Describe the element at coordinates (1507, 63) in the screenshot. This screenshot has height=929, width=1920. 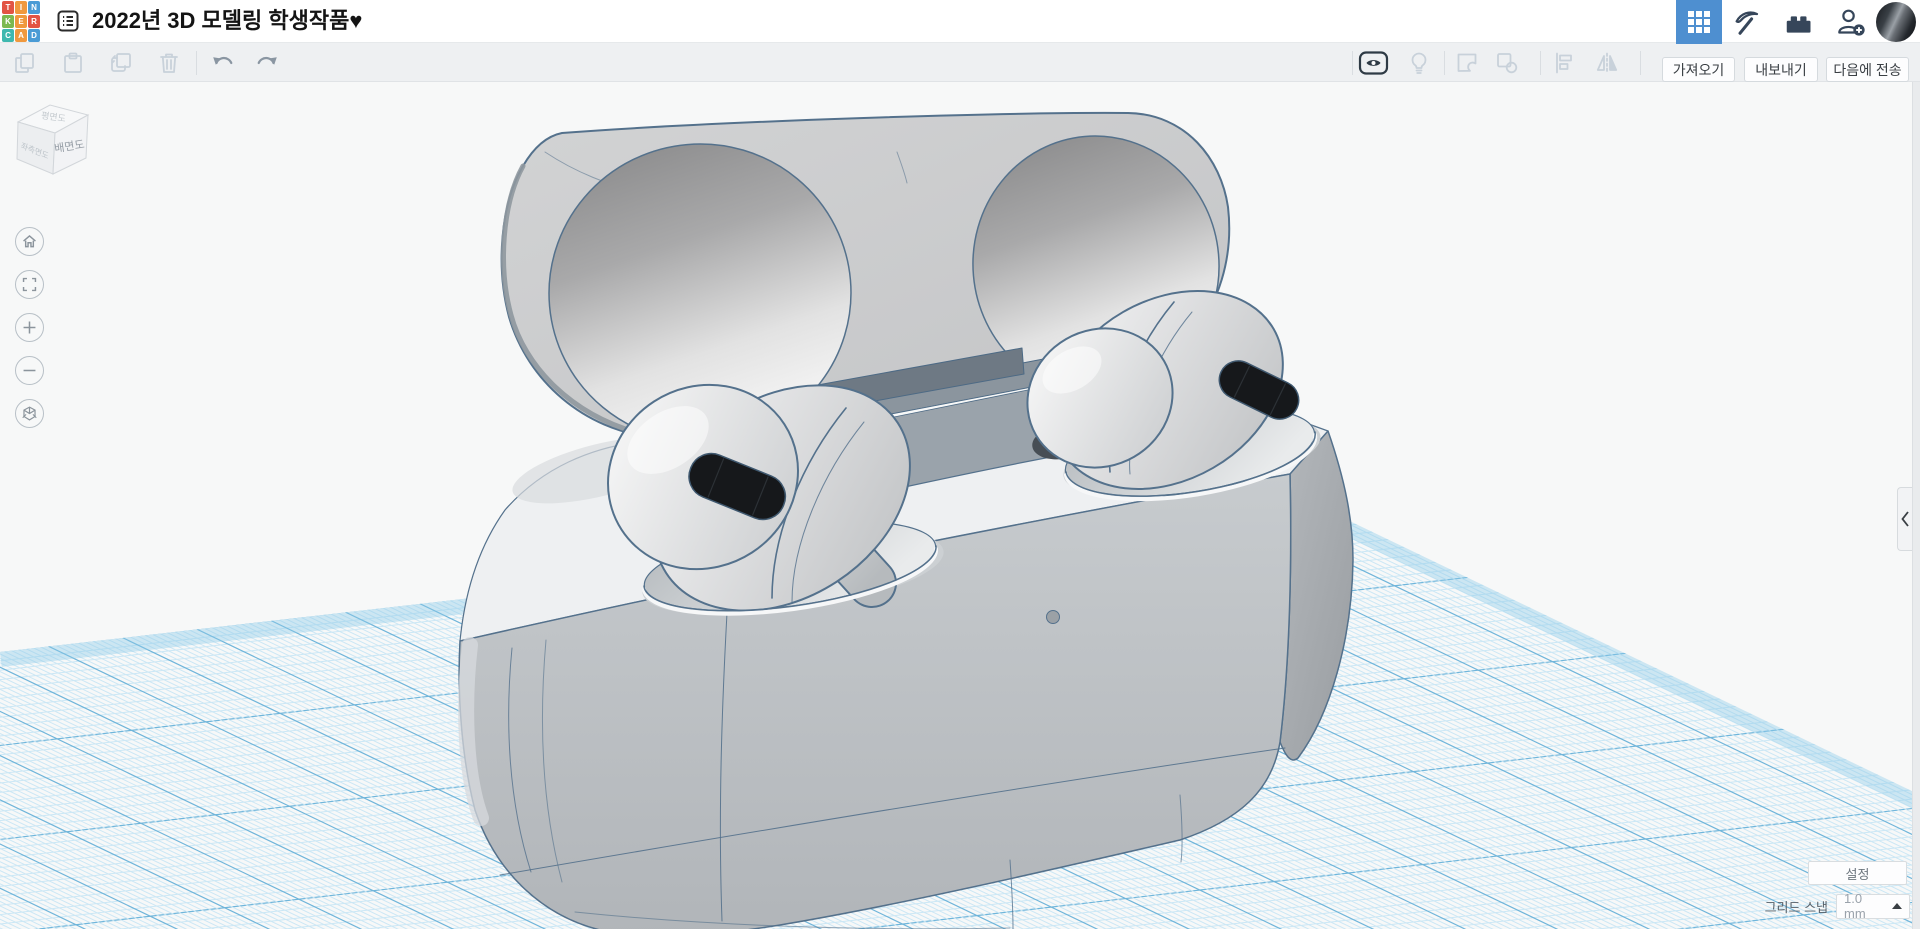
I see `ungroup-icon` at that location.